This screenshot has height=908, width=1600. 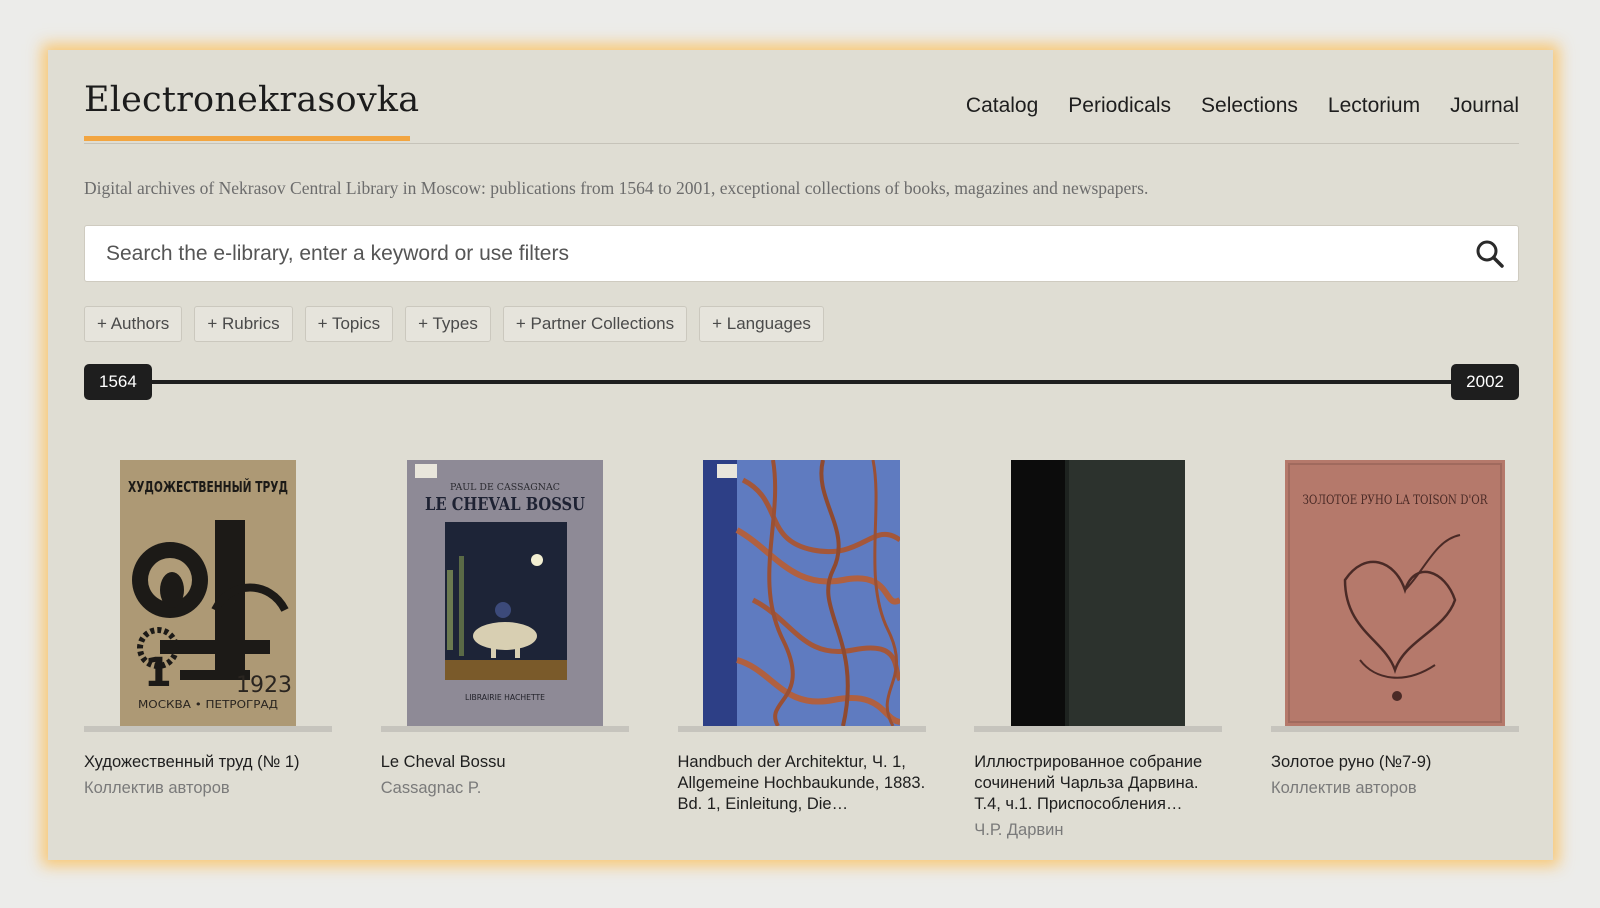 What do you see at coordinates (1485, 382) in the screenshot?
I see `year-range-max-handle: 2002` at bounding box center [1485, 382].